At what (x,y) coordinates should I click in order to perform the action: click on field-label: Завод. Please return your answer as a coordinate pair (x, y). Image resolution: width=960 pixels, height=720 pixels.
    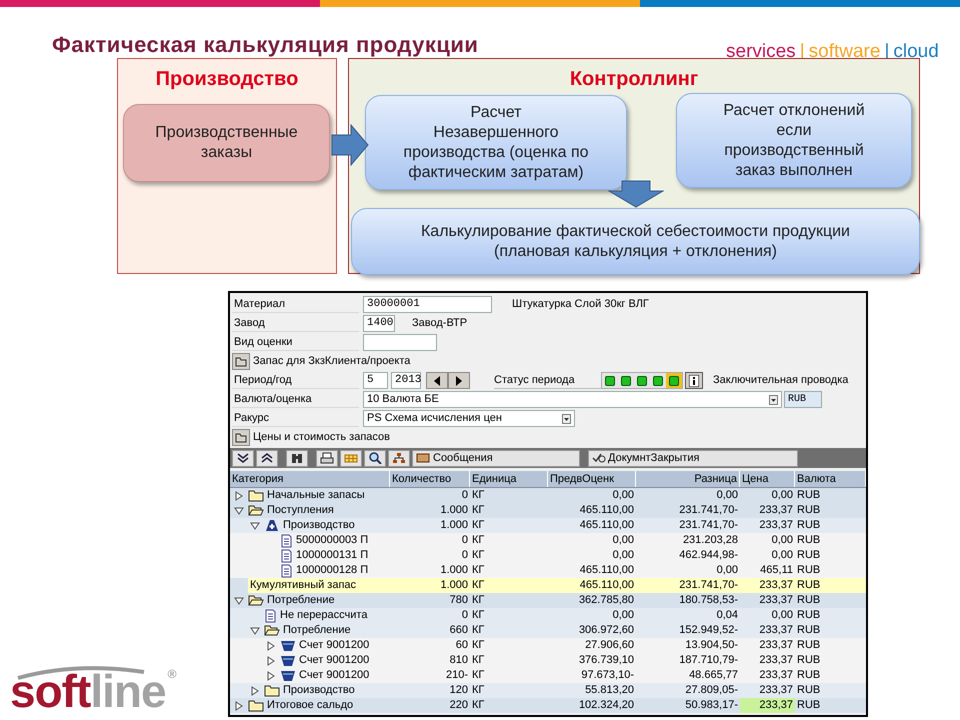
    Looking at the image, I should click on (295, 323).